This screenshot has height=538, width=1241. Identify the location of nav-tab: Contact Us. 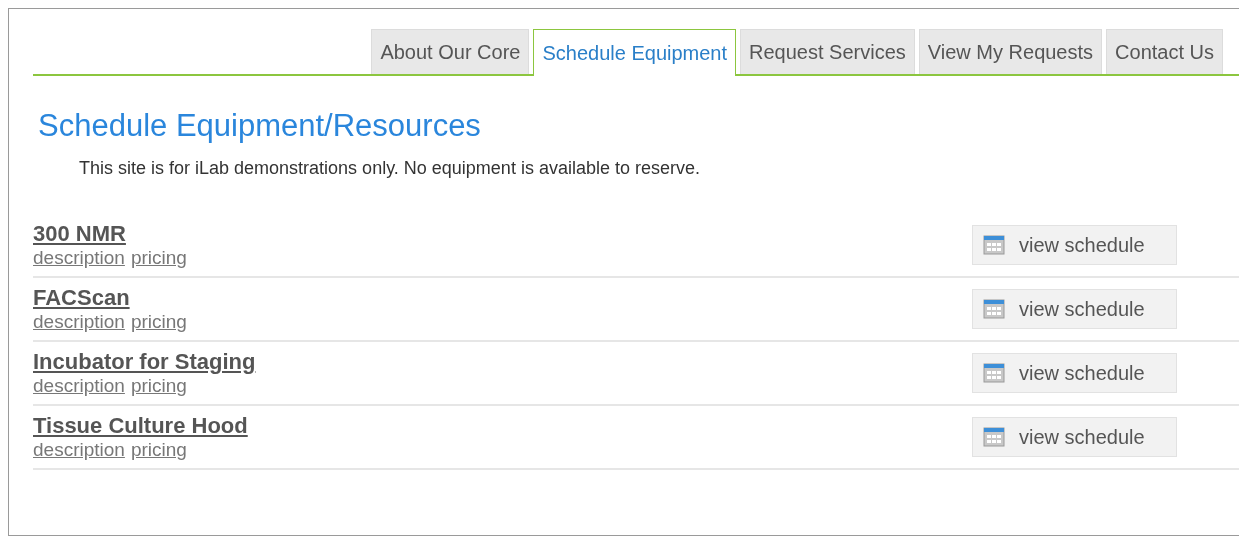
(1164, 51).